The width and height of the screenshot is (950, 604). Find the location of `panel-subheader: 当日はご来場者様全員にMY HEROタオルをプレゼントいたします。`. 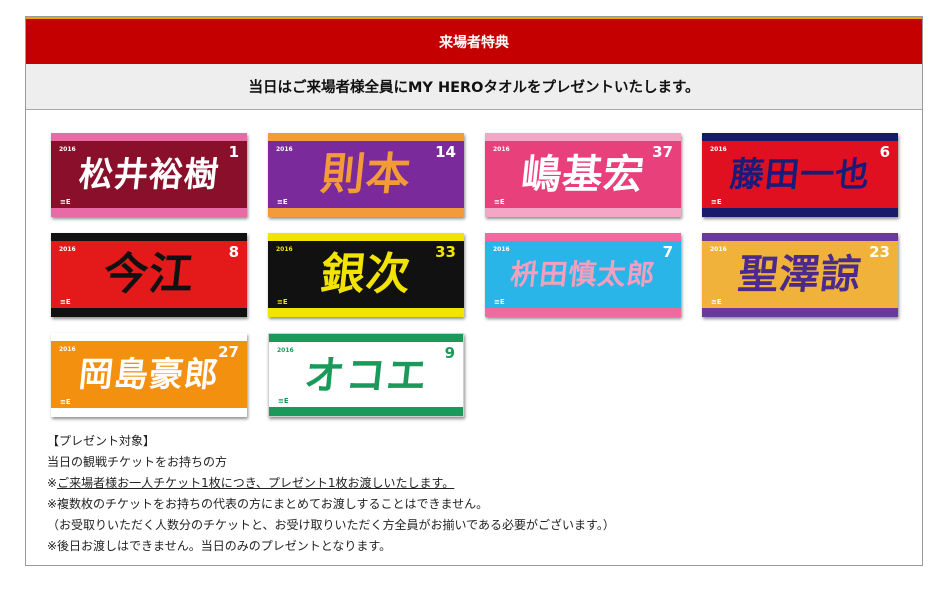

panel-subheader: 当日はご来場者様全員にMY HEROタオルをプレゼントいたします。 is located at coordinates (474, 87).